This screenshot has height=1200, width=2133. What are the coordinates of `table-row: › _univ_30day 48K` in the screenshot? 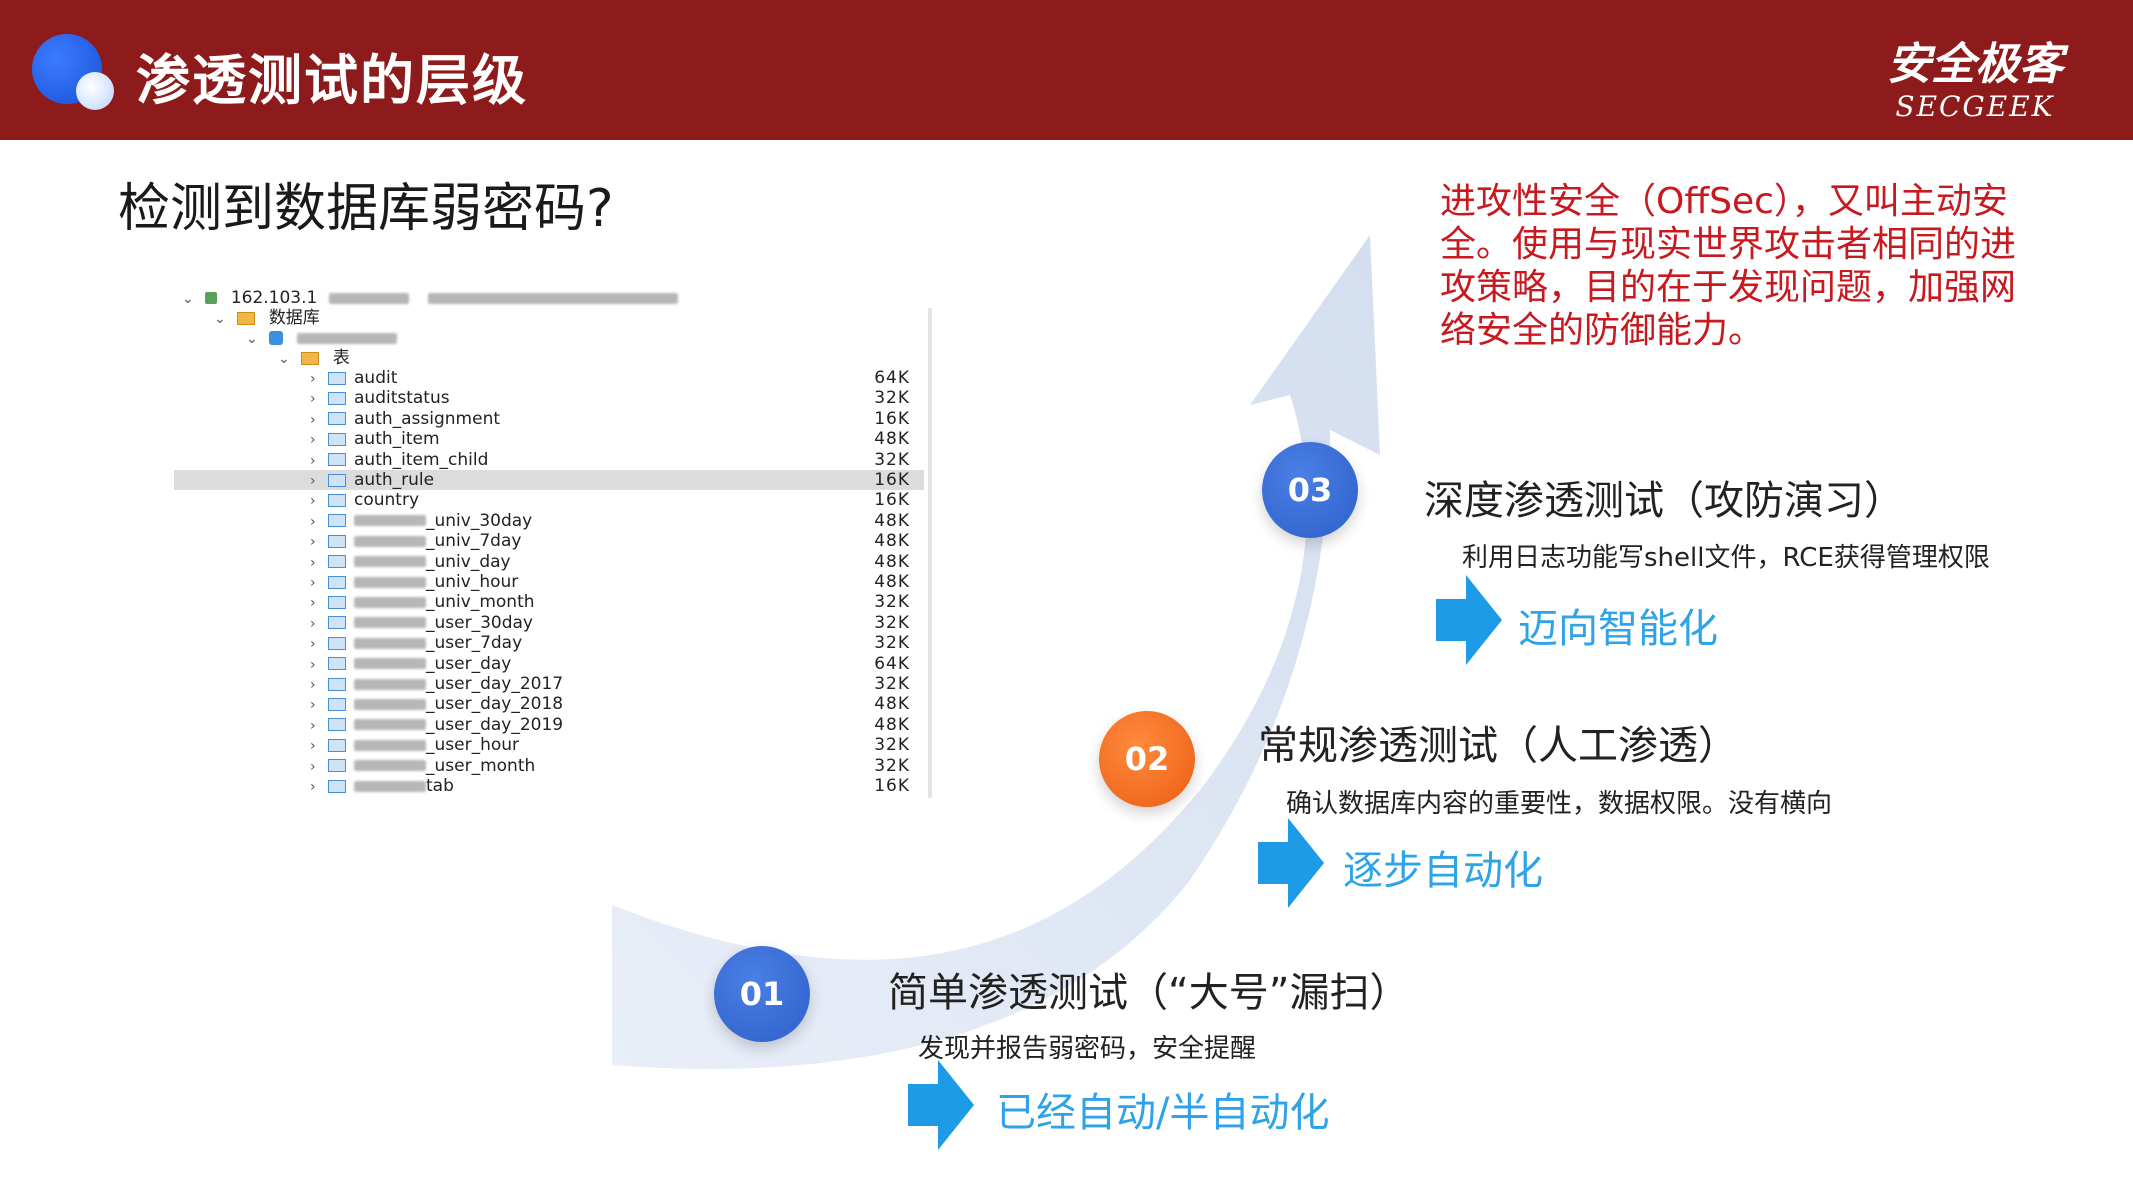 It's located at (549, 521).